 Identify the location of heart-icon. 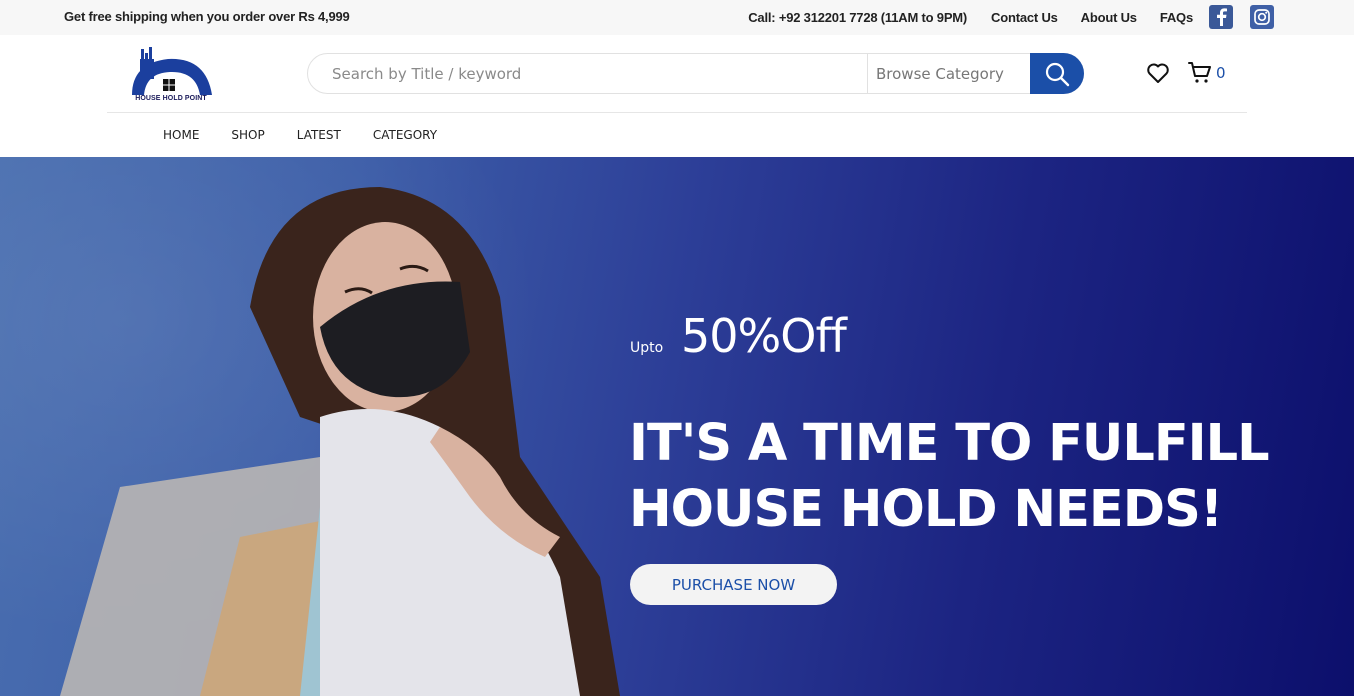
(1158, 73).